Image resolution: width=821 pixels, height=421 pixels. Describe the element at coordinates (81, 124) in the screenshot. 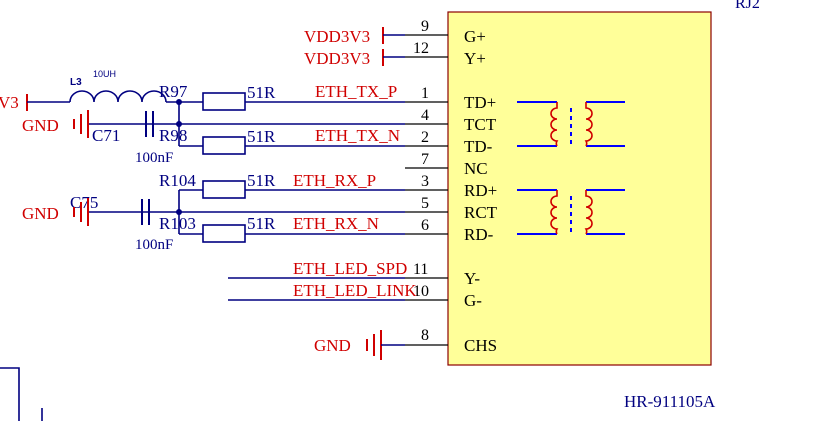

I see `gnd-symbol-c71` at that location.